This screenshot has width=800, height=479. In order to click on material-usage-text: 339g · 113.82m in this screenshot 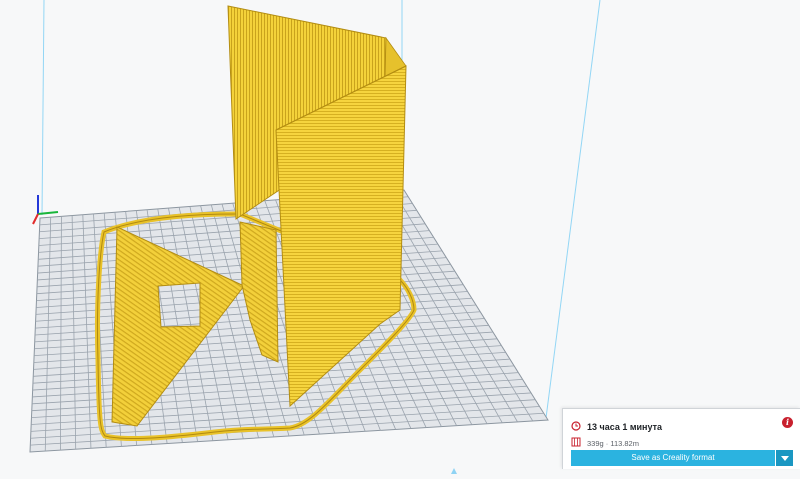, I will do `click(613, 443)`.